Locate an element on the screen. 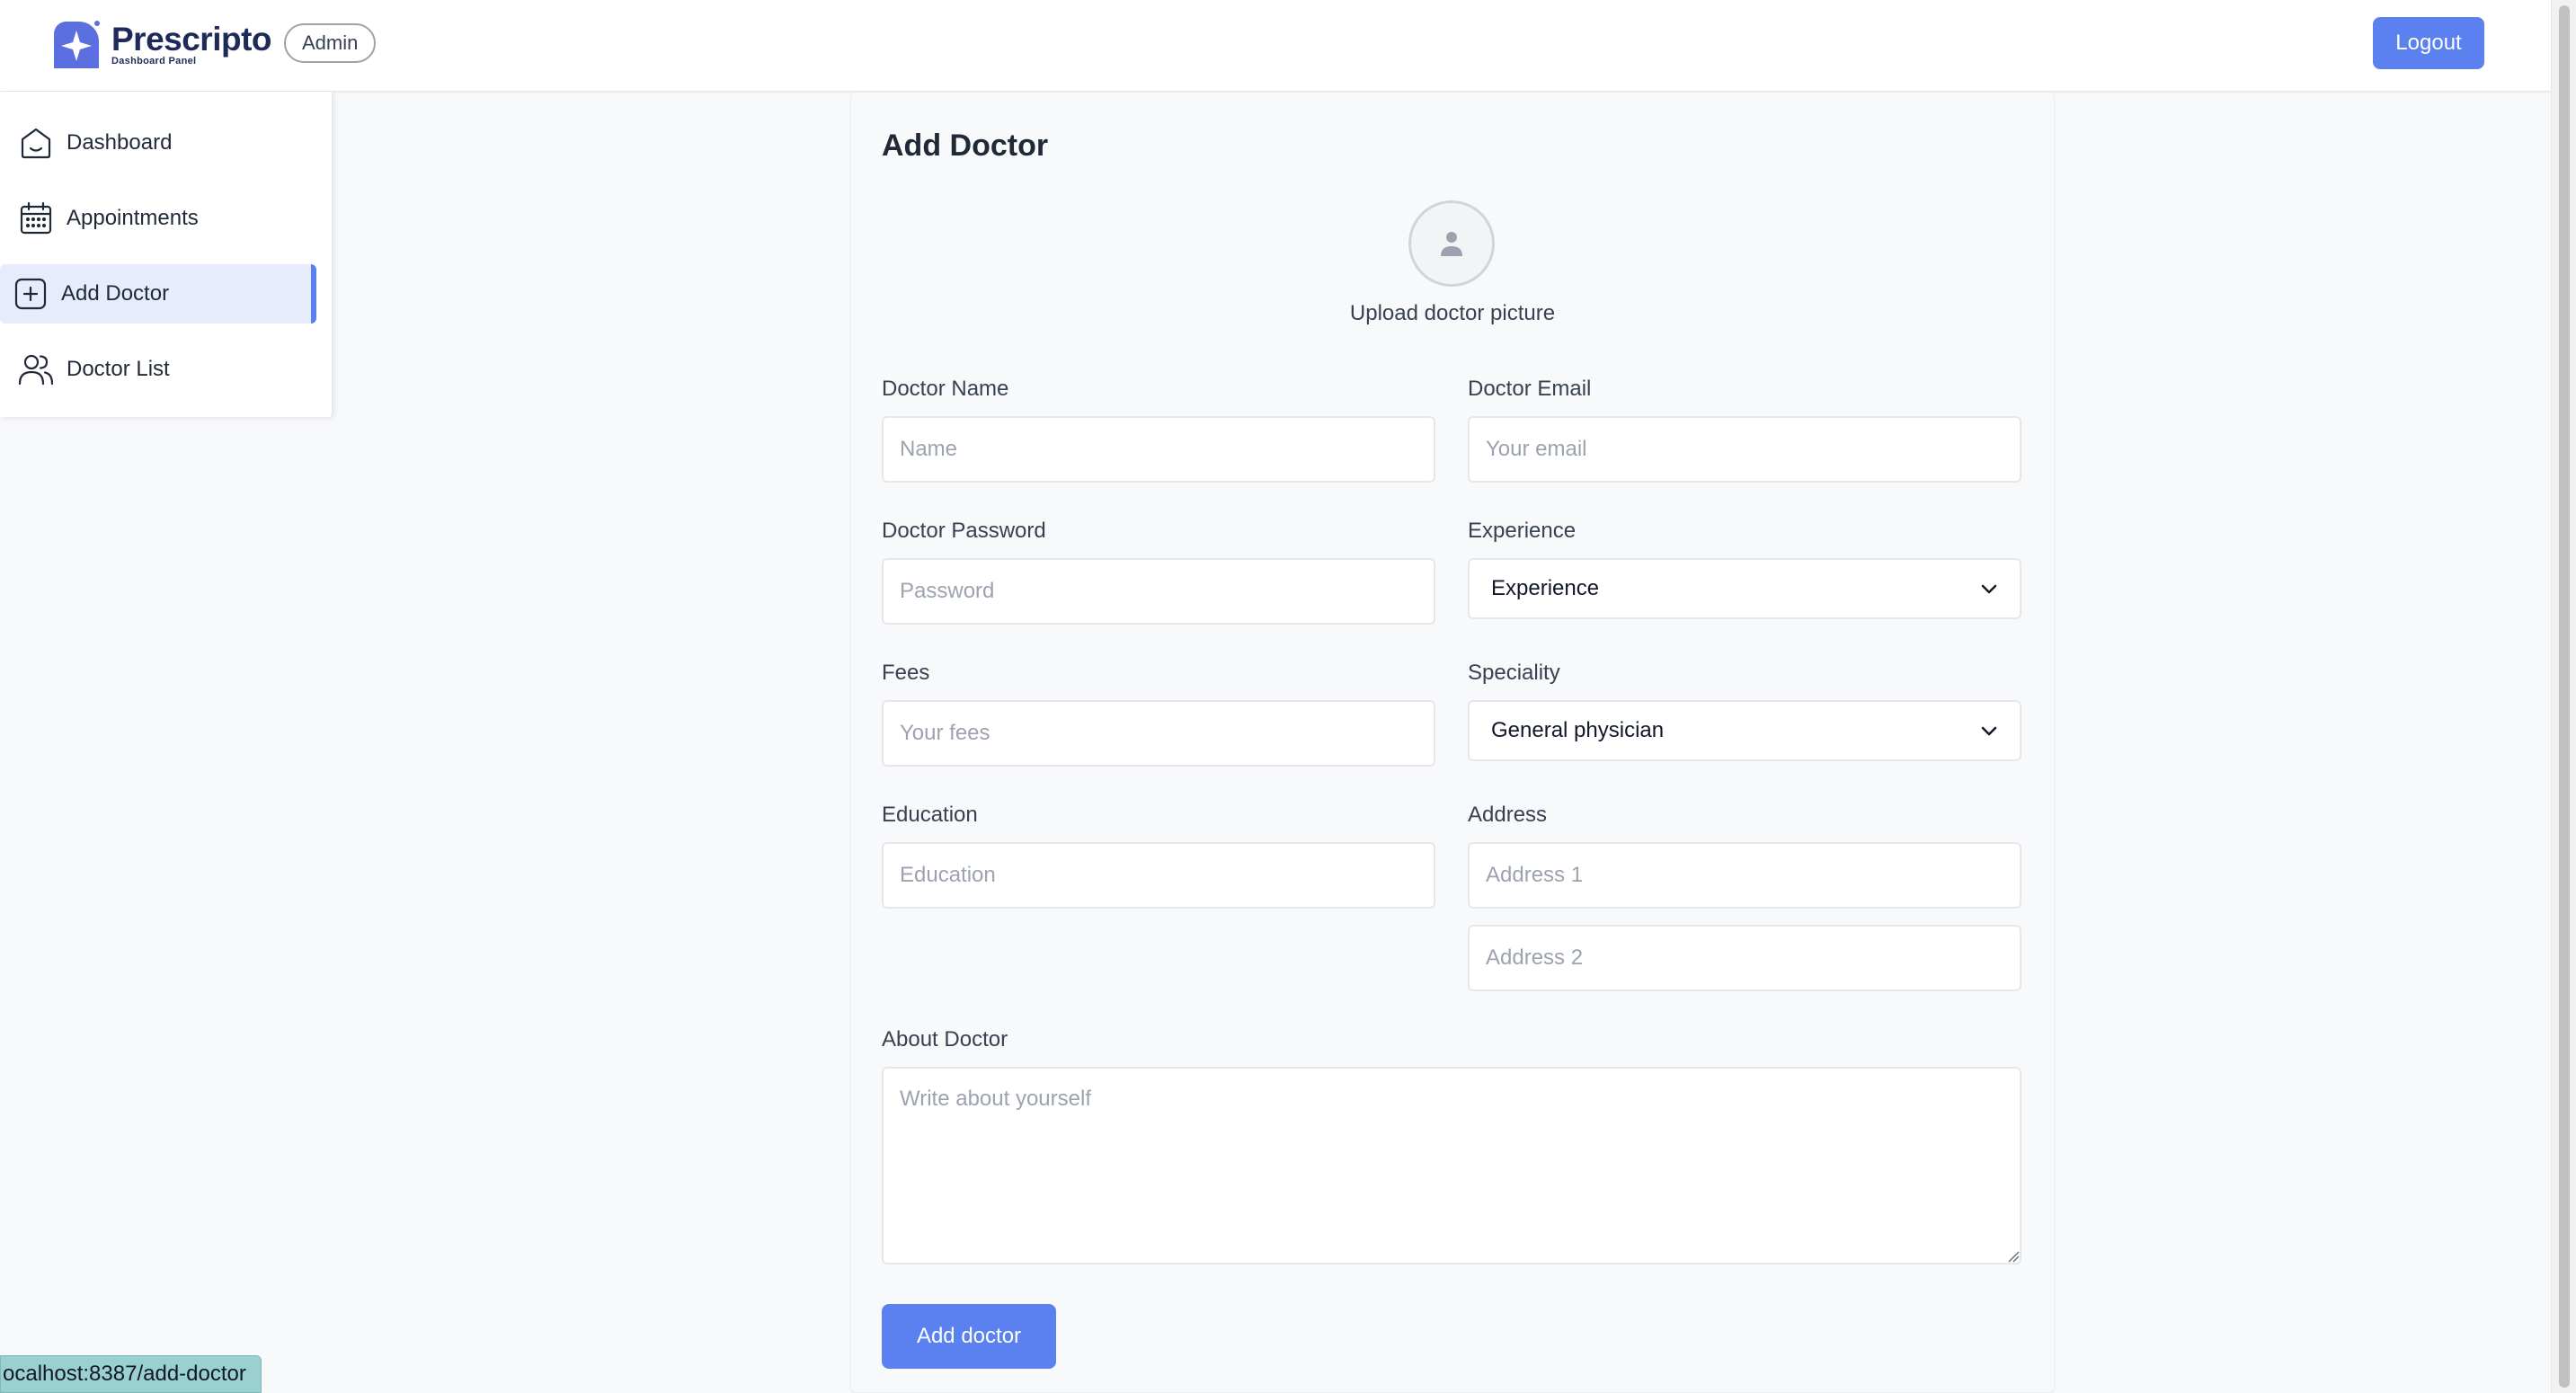 The width and height of the screenshot is (2576, 1393). home-icon is located at coordinates (36, 143).